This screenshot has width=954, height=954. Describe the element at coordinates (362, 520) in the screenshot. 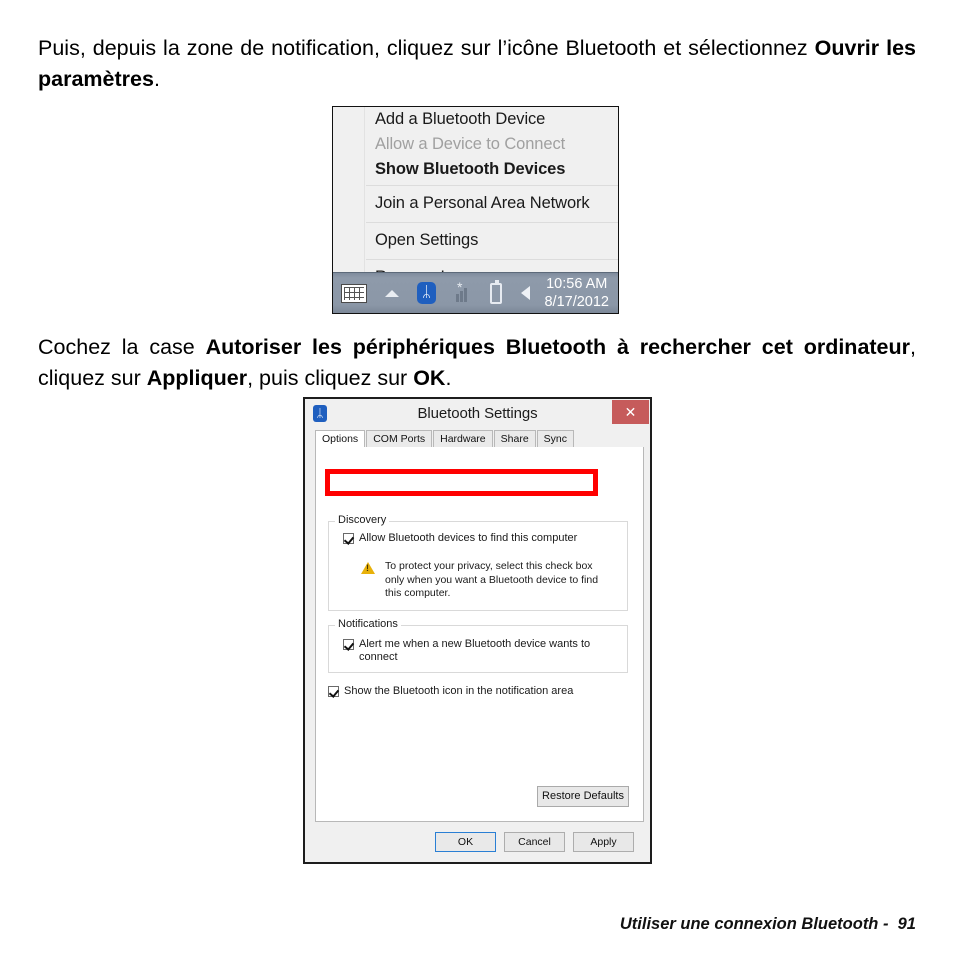

I see `discovery-group-label: Discovery` at that location.